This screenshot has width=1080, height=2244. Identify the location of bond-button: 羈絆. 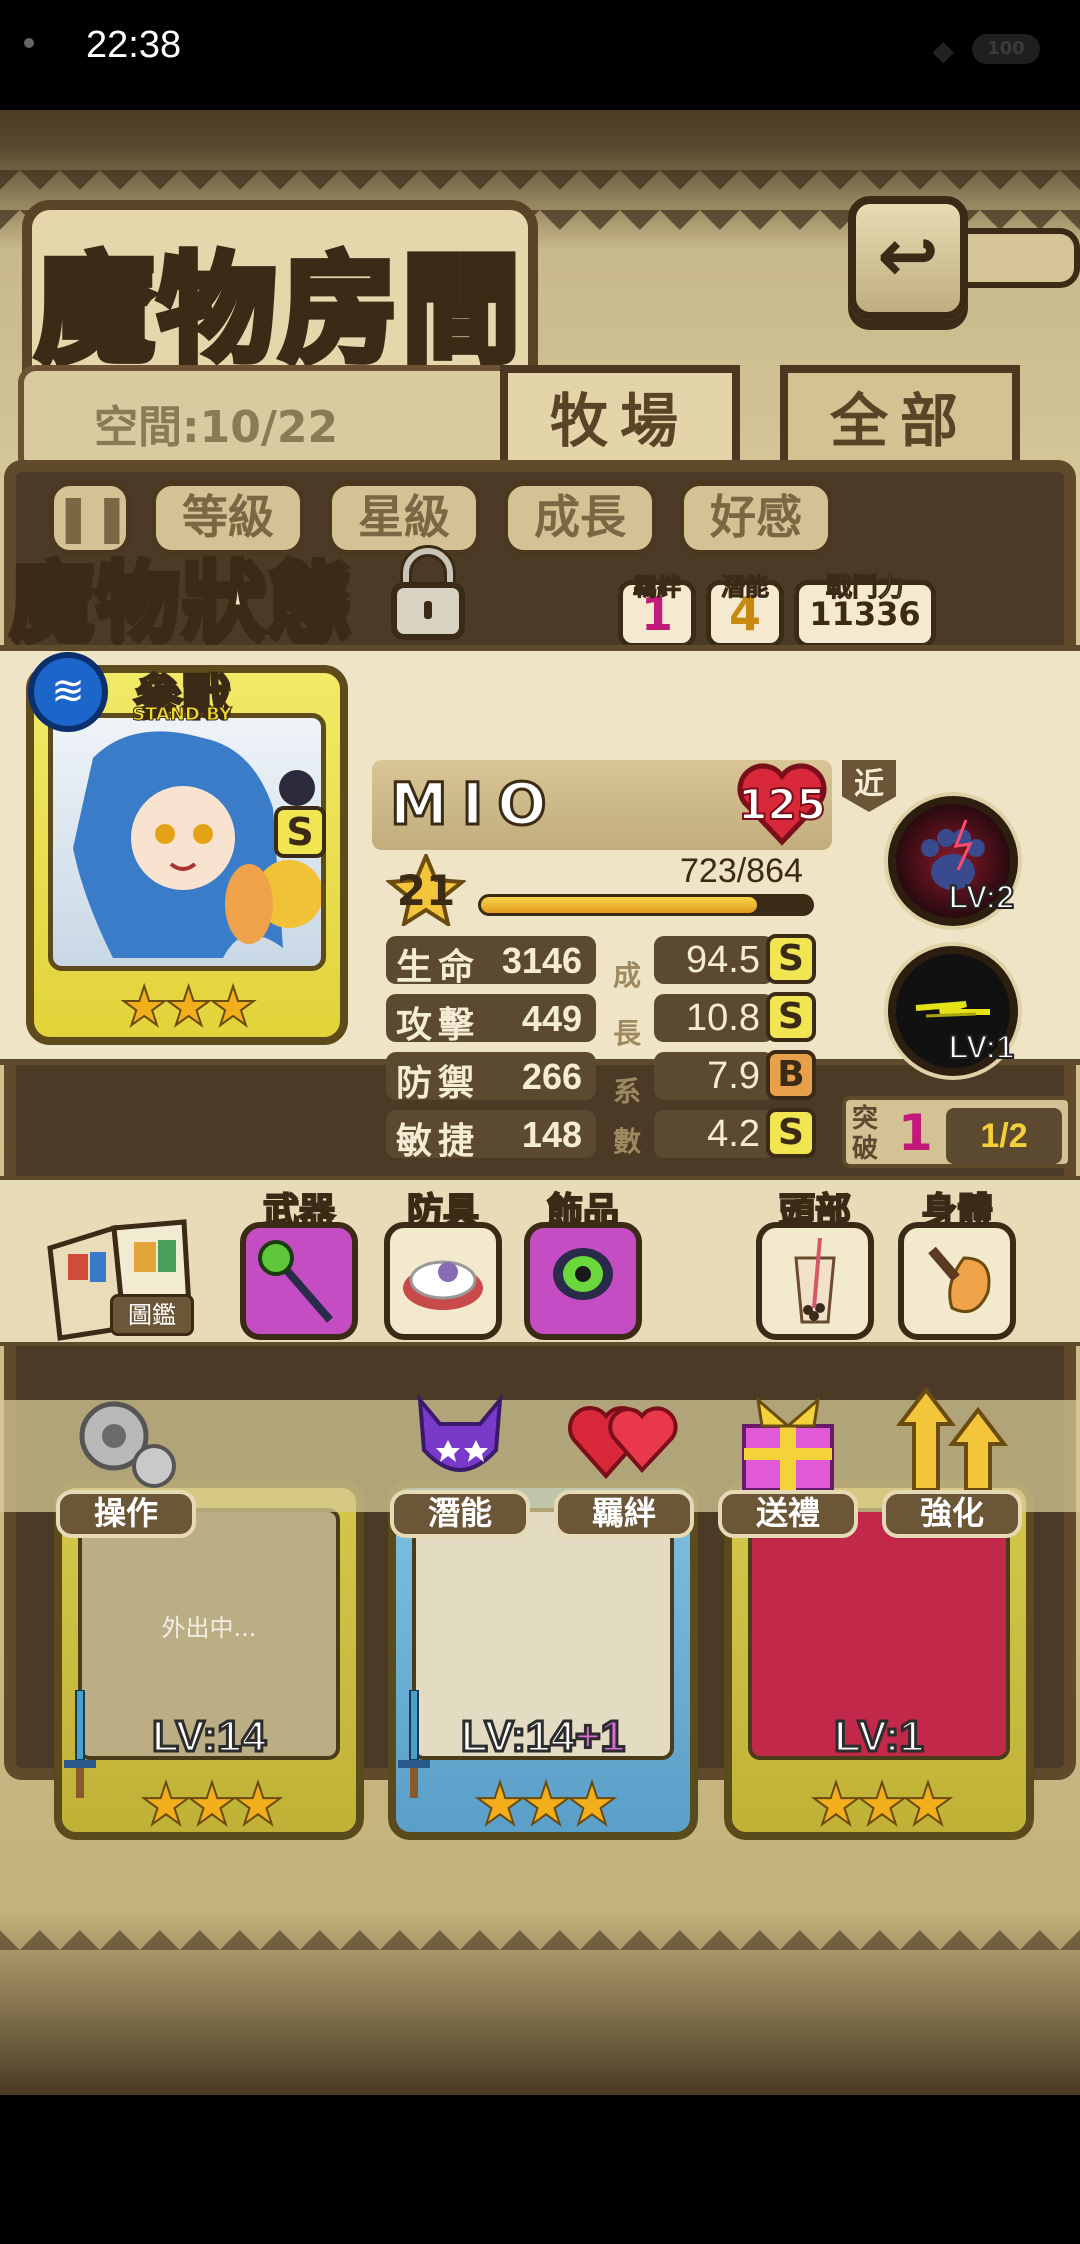
(624, 1459).